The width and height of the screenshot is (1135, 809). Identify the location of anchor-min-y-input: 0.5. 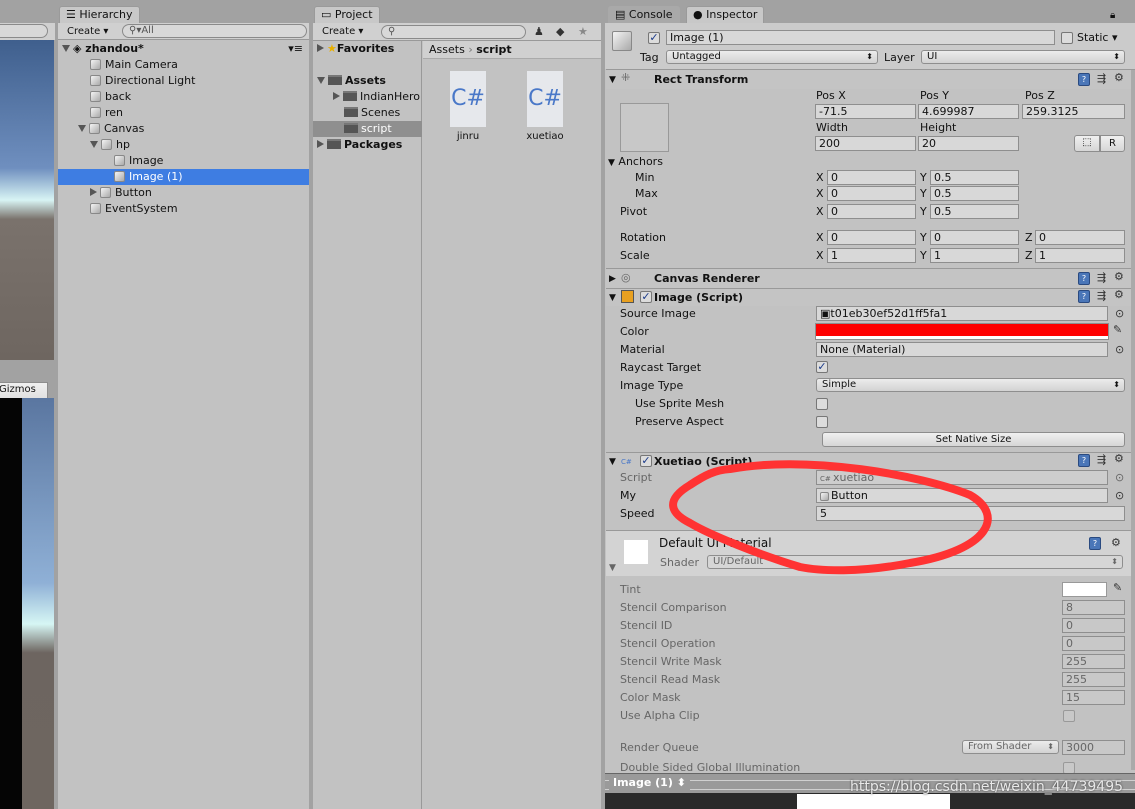
(974, 177).